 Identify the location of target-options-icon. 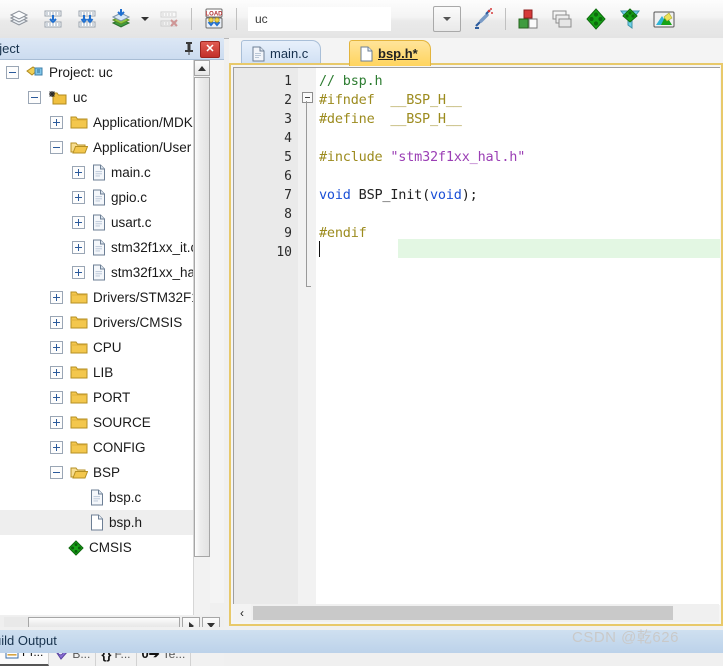
(483, 19).